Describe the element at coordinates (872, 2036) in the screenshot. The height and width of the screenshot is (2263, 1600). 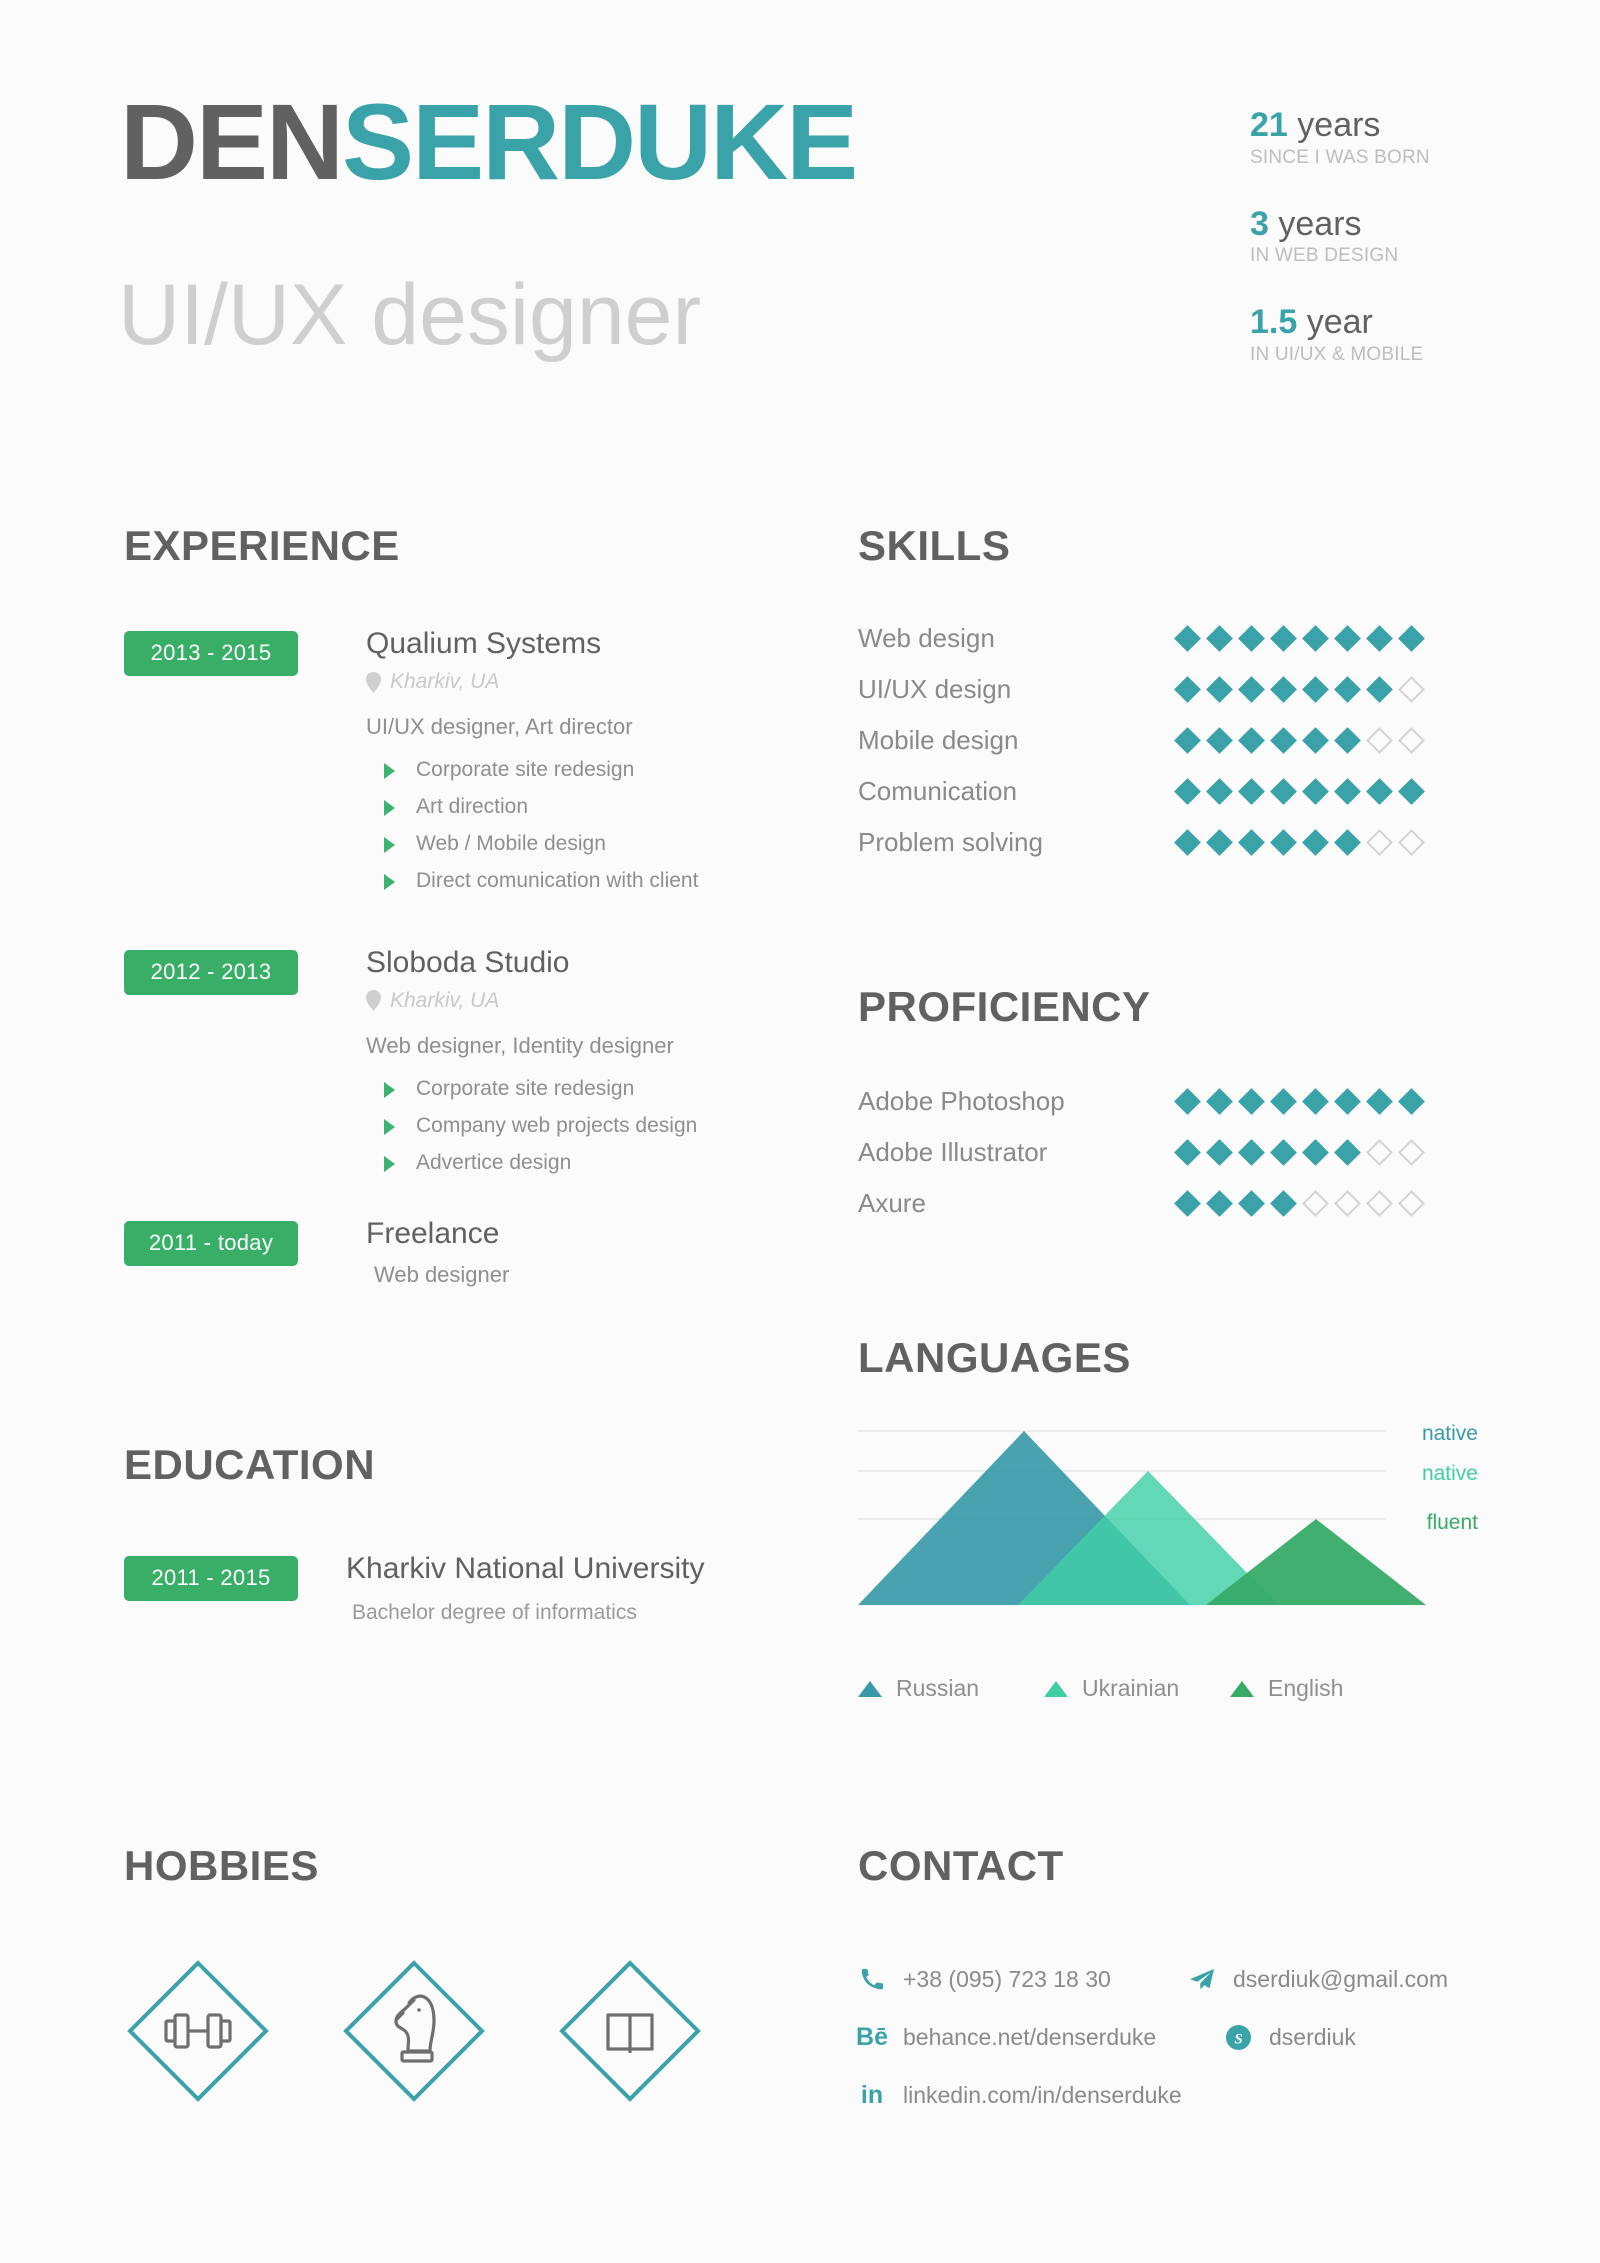
I see `behance-mark: Bē` at that location.